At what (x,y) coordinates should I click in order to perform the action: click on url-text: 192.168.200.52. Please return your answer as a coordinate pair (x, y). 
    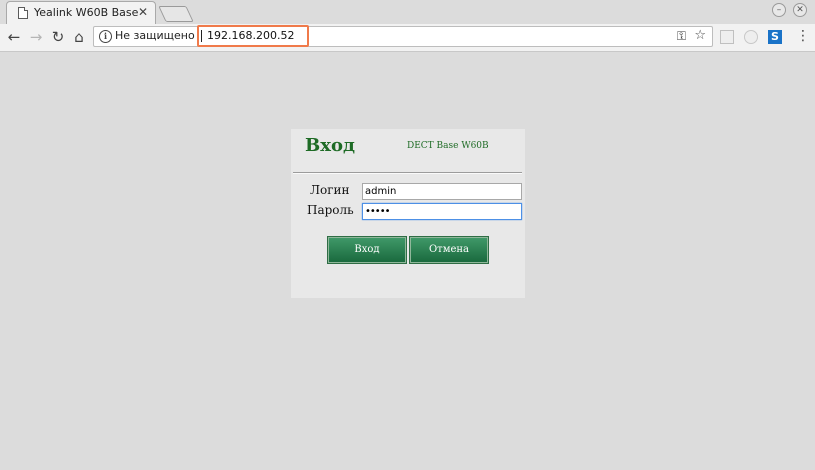
    Looking at the image, I should click on (250, 35).